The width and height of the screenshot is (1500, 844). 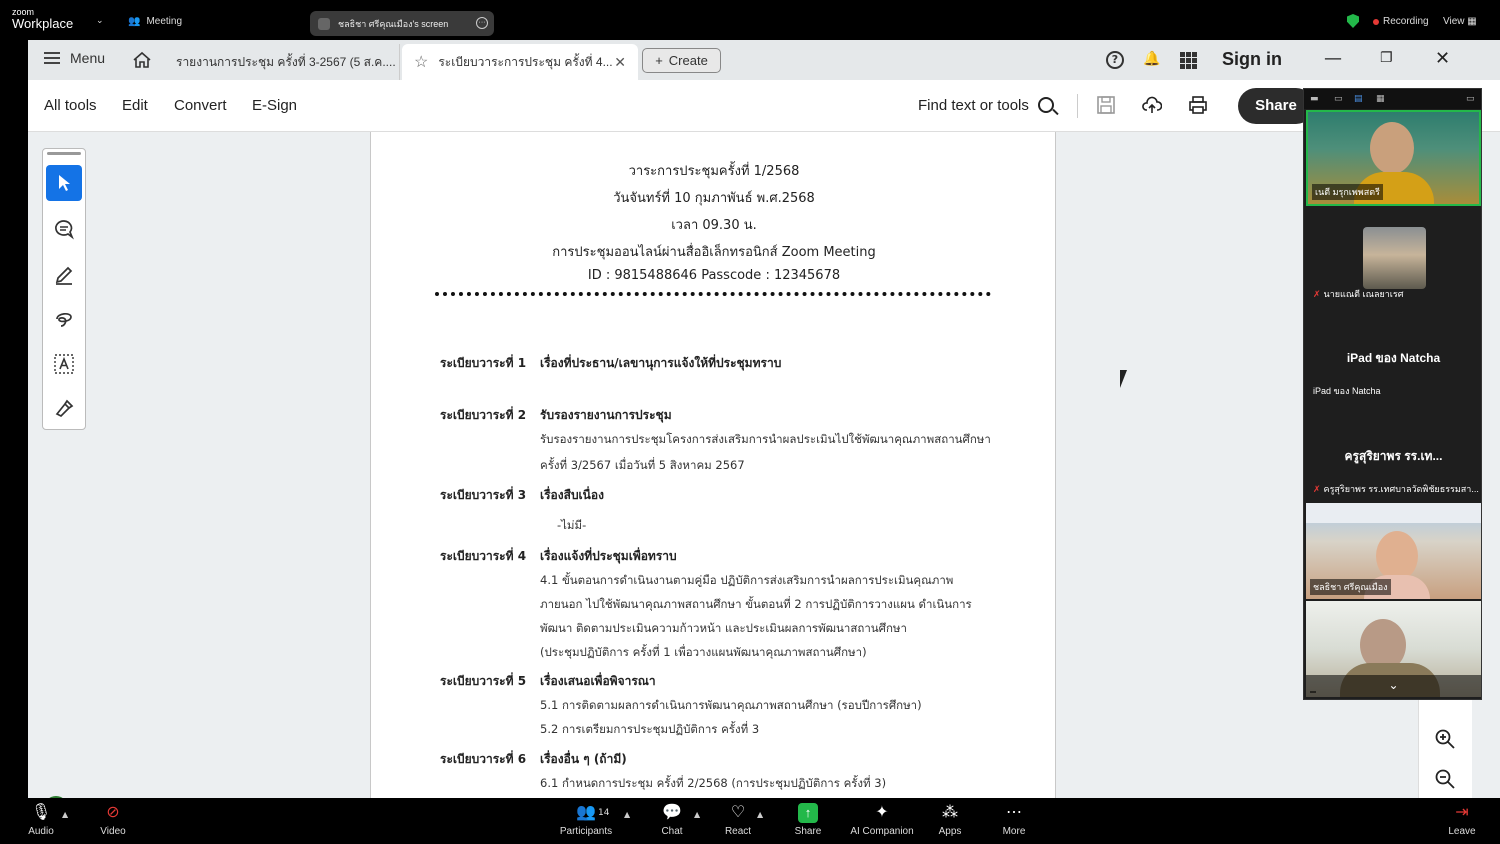 I want to click on convert-tab: Convert, so click(x=200, y=105).